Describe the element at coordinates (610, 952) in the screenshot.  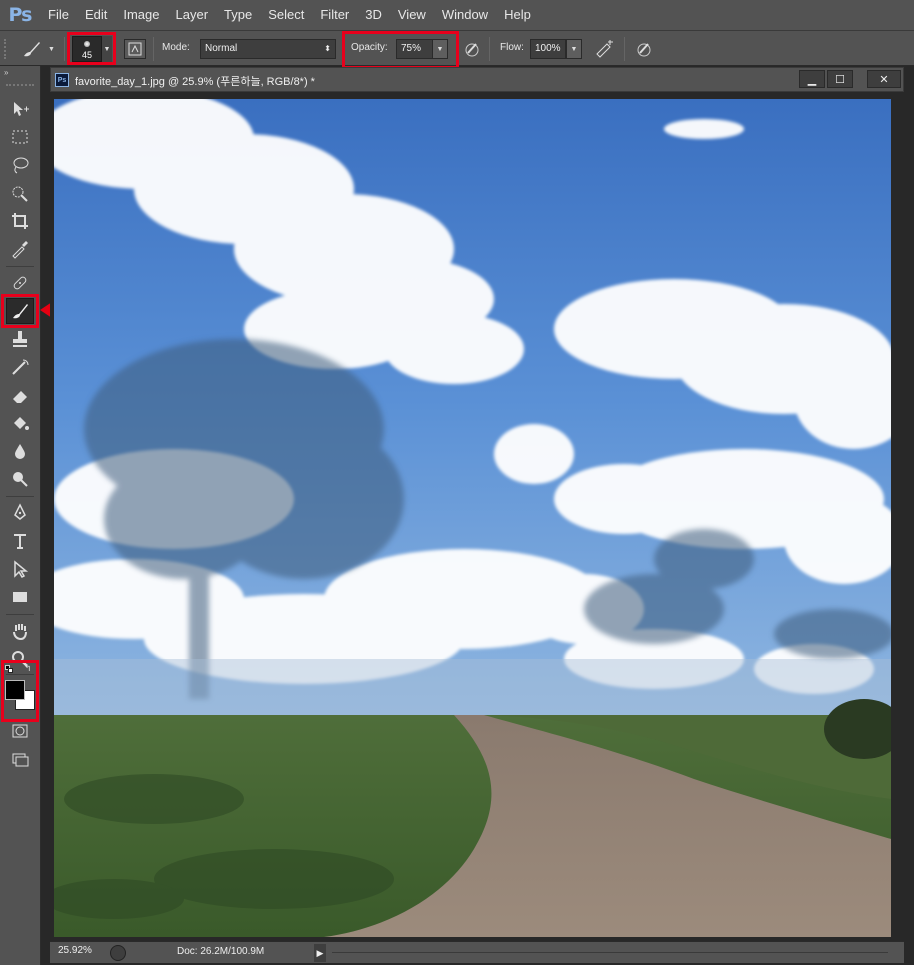
I see `horizontal-scrollbar` at that location.